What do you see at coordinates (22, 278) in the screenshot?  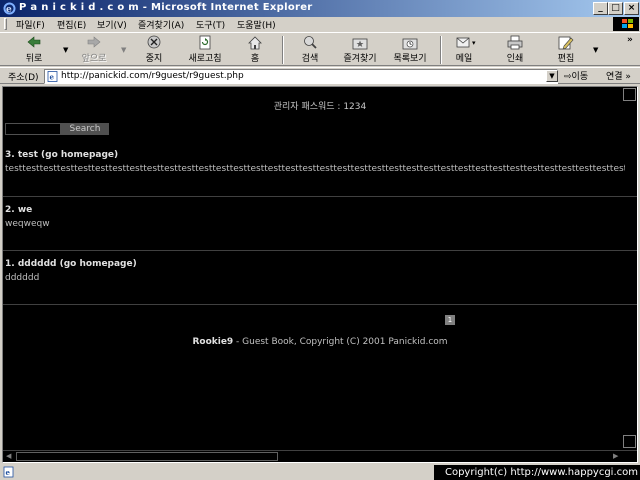 I see `entry-body-1: dddddd` at bounding box center [22, 278].